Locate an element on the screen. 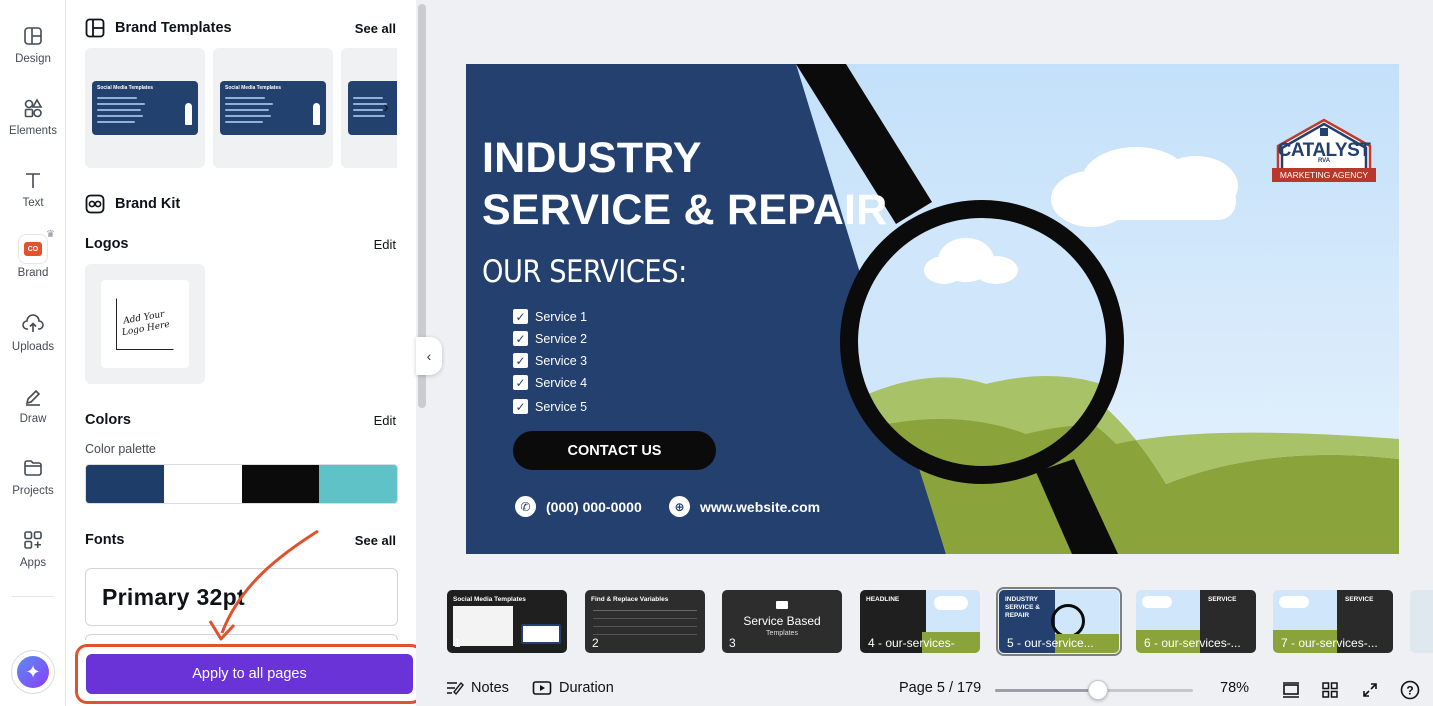  rail-item-design: Design is located at coordinates (33, 46).